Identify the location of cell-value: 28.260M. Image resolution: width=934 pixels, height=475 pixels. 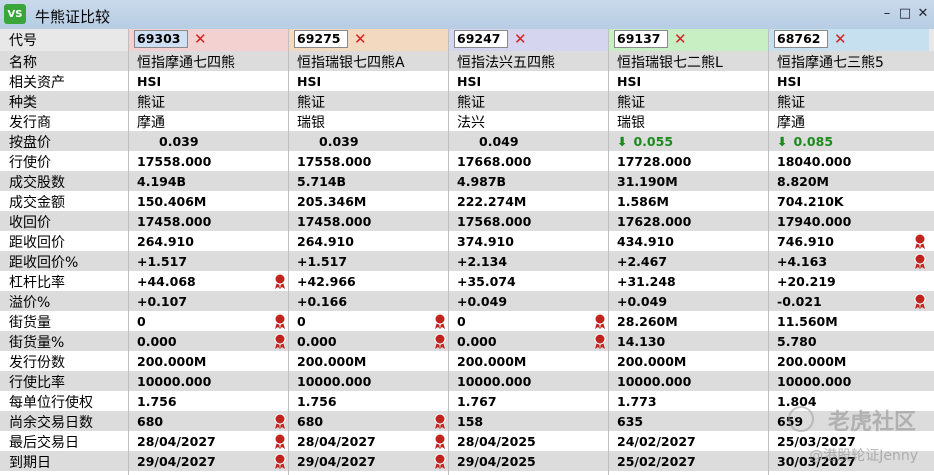
(647, 321).